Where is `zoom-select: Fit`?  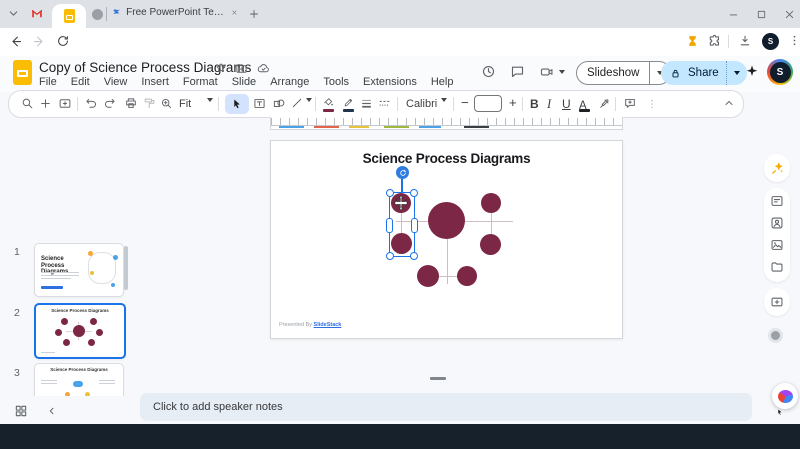 zoom-select: Fit is located at coordinates (185, 104).